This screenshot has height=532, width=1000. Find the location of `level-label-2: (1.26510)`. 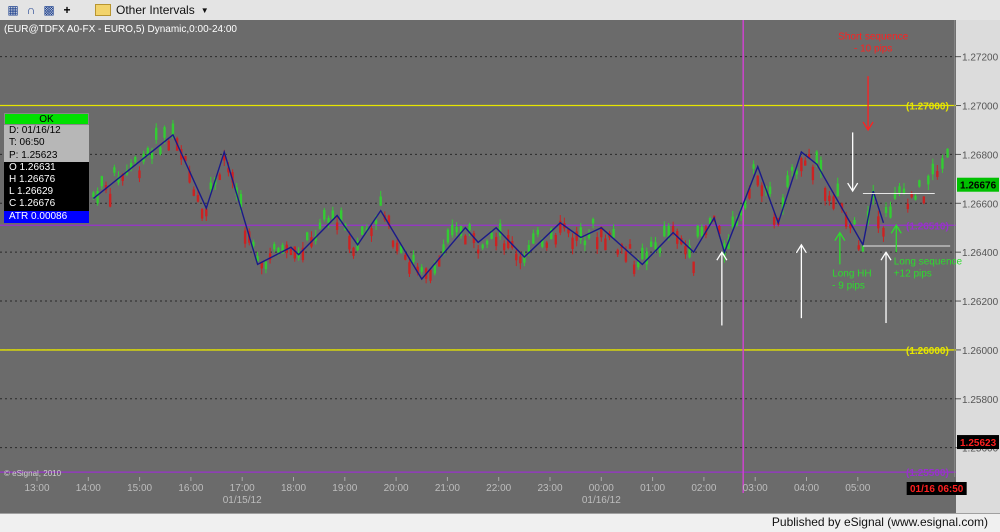

level-label-2: (1.26510) is located at coordinates (927, 226).